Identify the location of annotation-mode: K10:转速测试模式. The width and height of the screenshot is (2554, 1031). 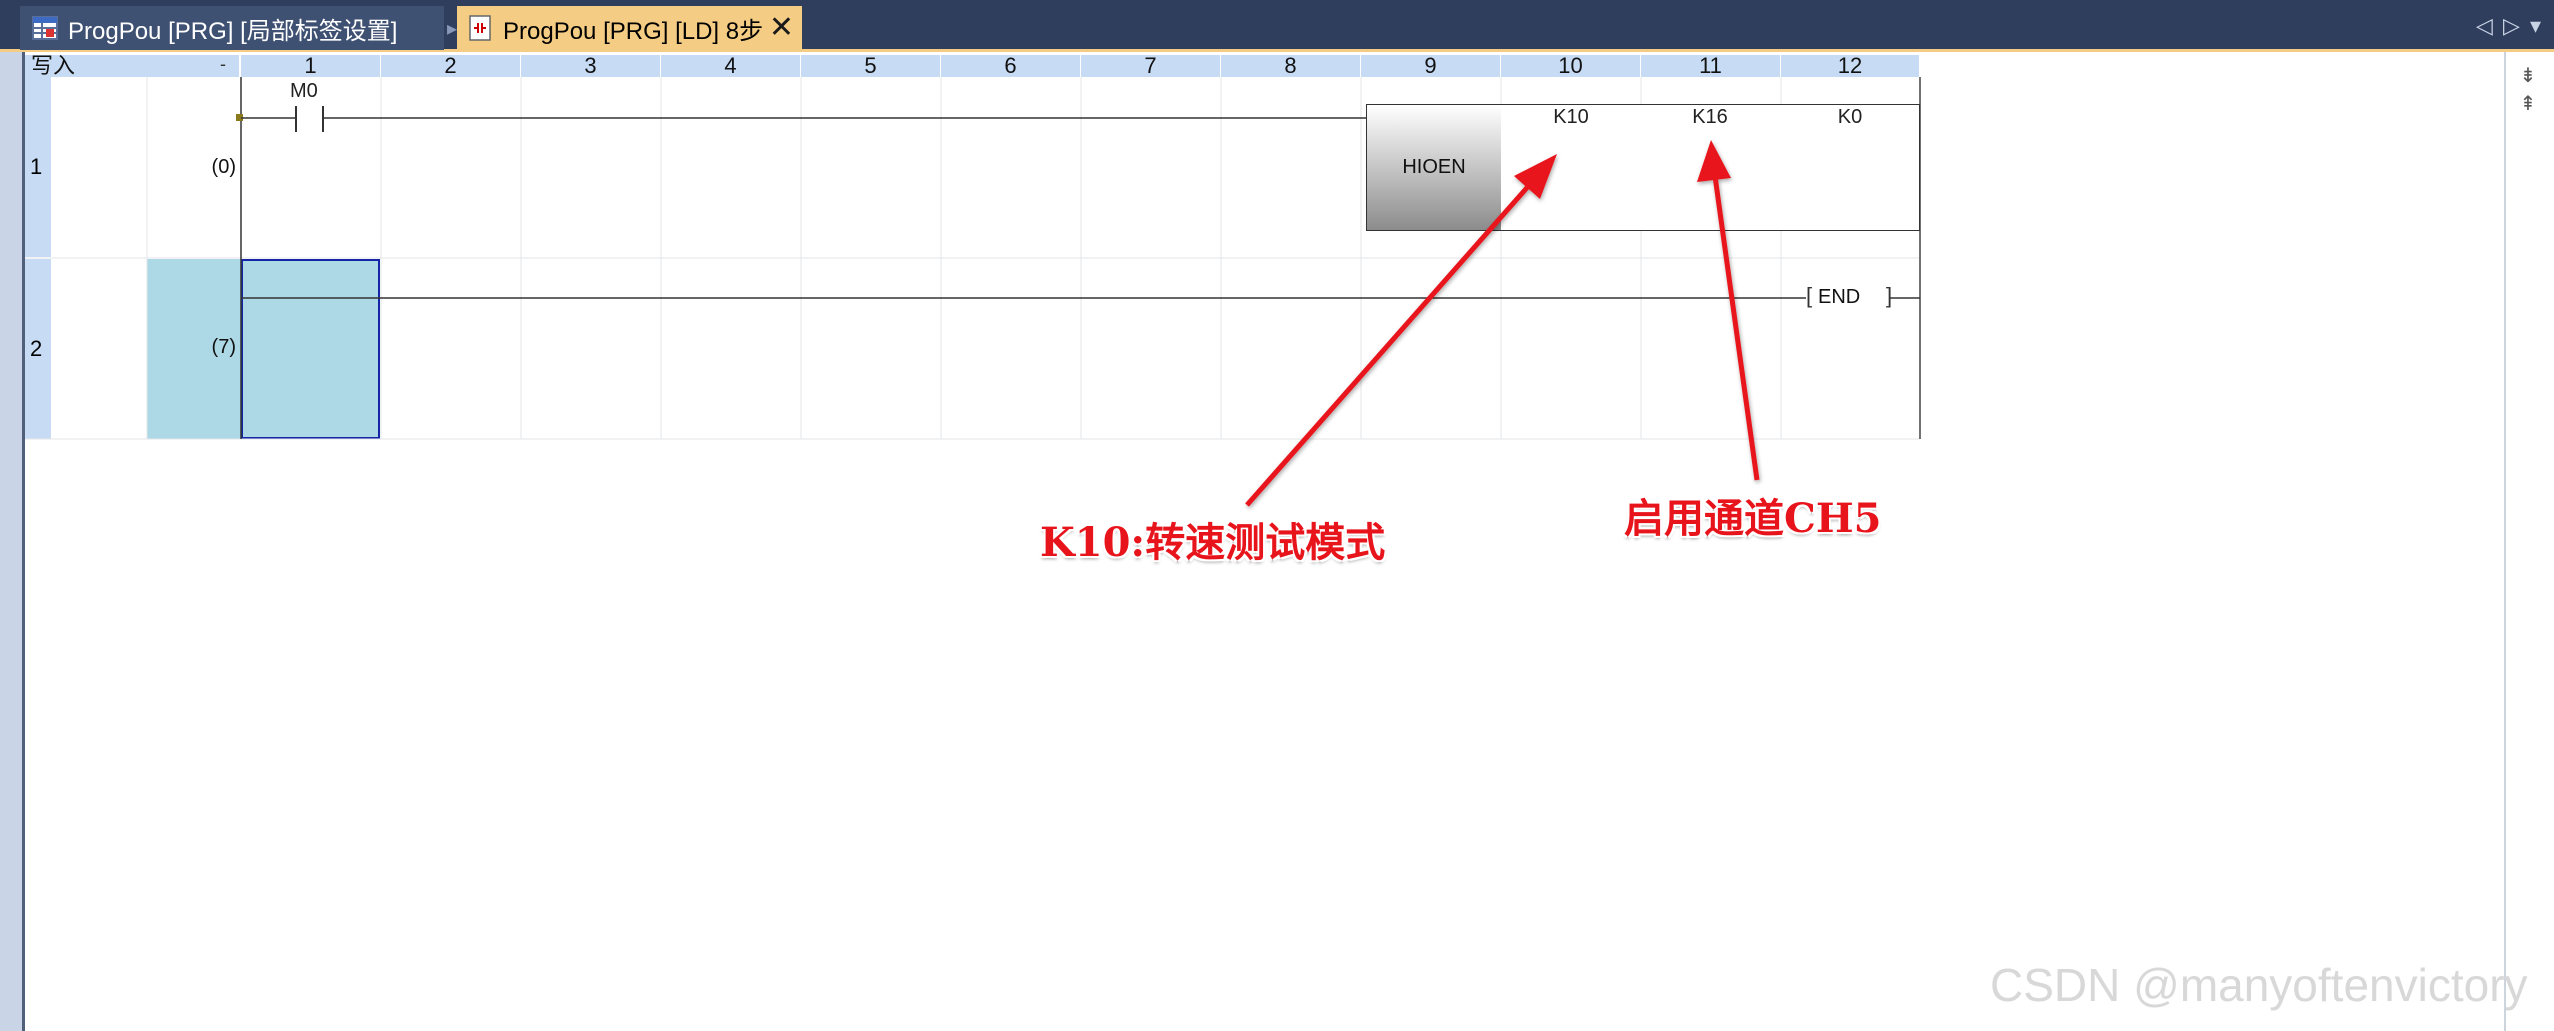
(1213, 542).